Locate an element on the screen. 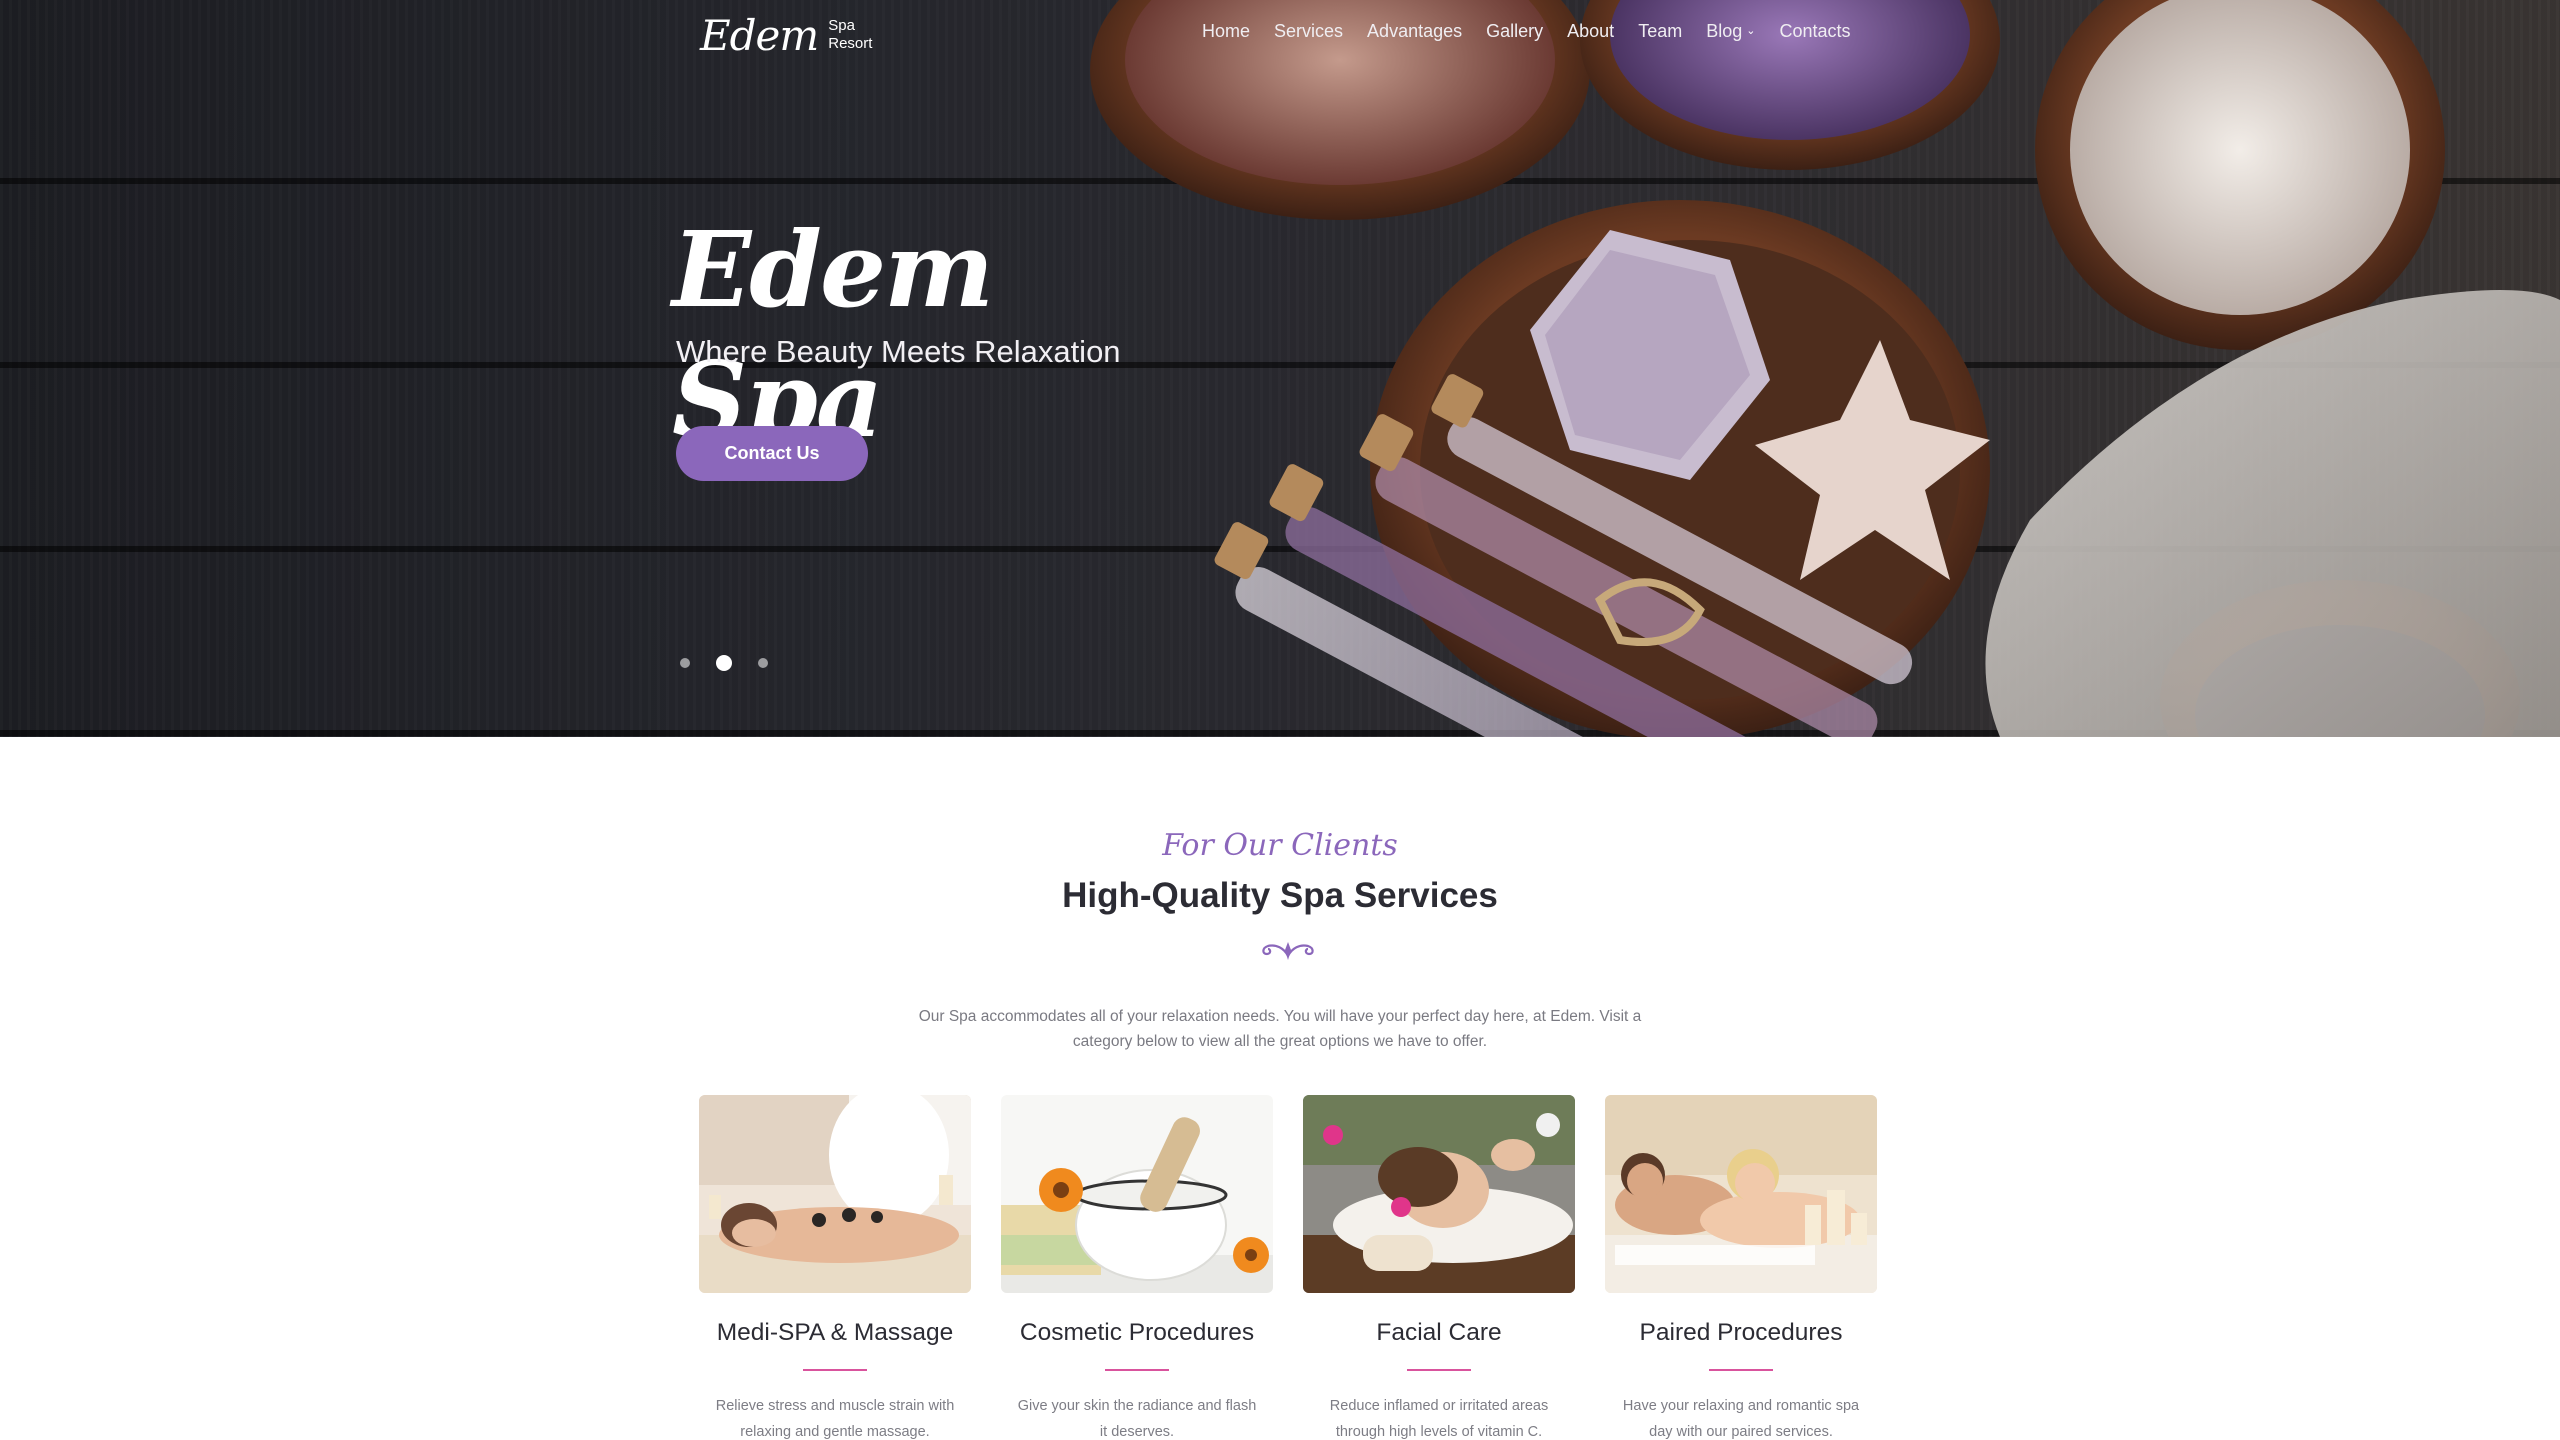 The image size is (2560, 1440). chevron-down-icon: ⌄ is located at coordinates (1751, 31).